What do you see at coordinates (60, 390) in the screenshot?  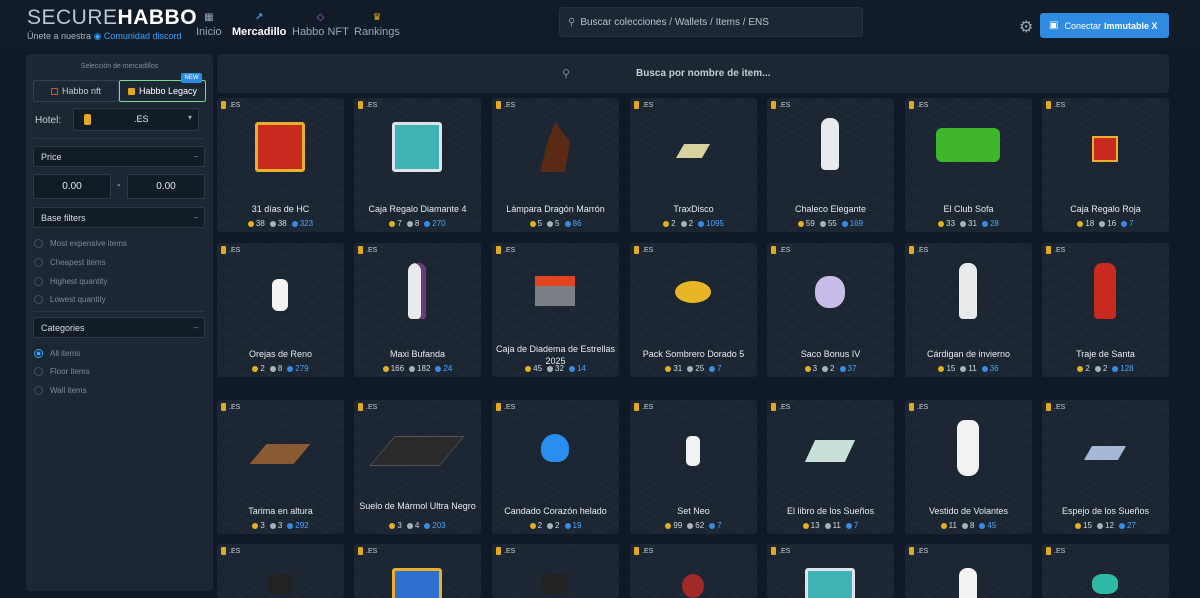 I see `category-wall-items: Wall items` at bounding box center [60, 390].